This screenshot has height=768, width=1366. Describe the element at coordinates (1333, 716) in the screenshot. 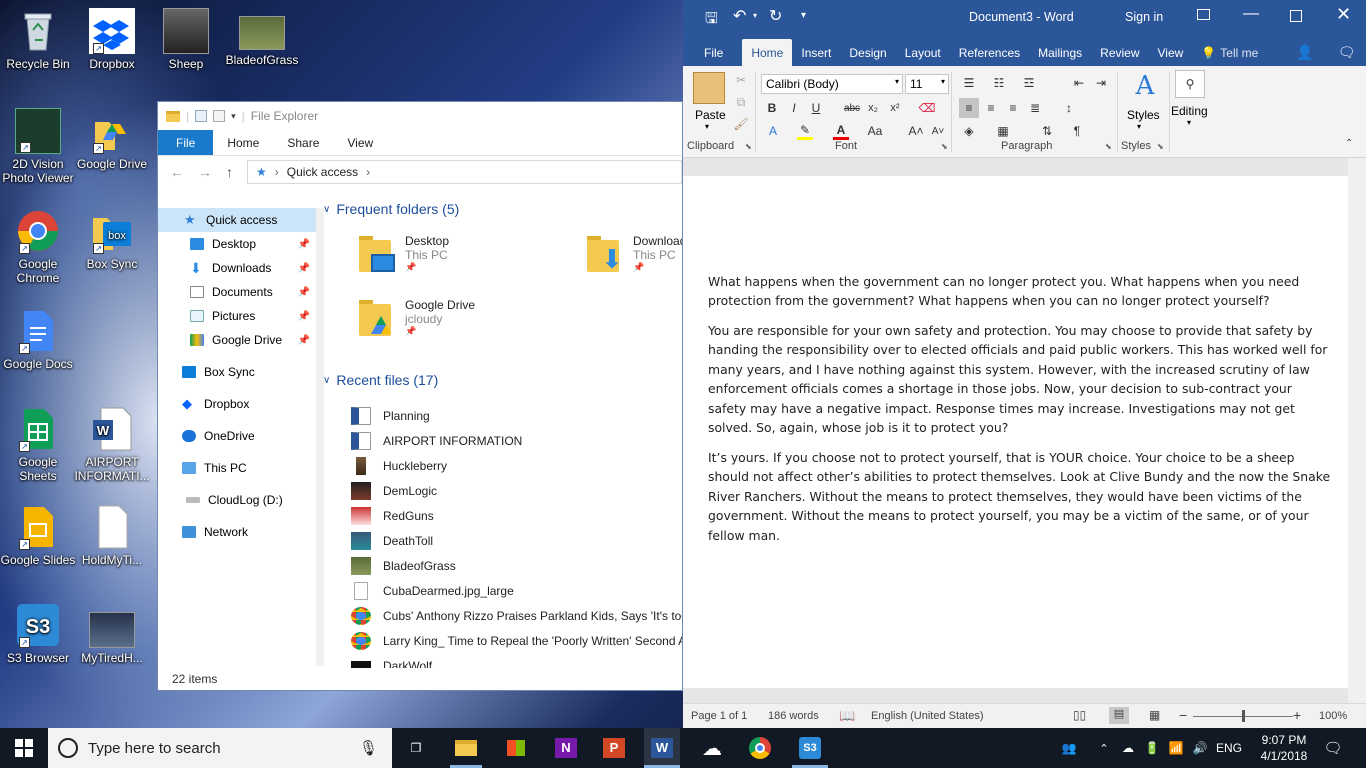

I see `zoom-level: 100%` at that location.